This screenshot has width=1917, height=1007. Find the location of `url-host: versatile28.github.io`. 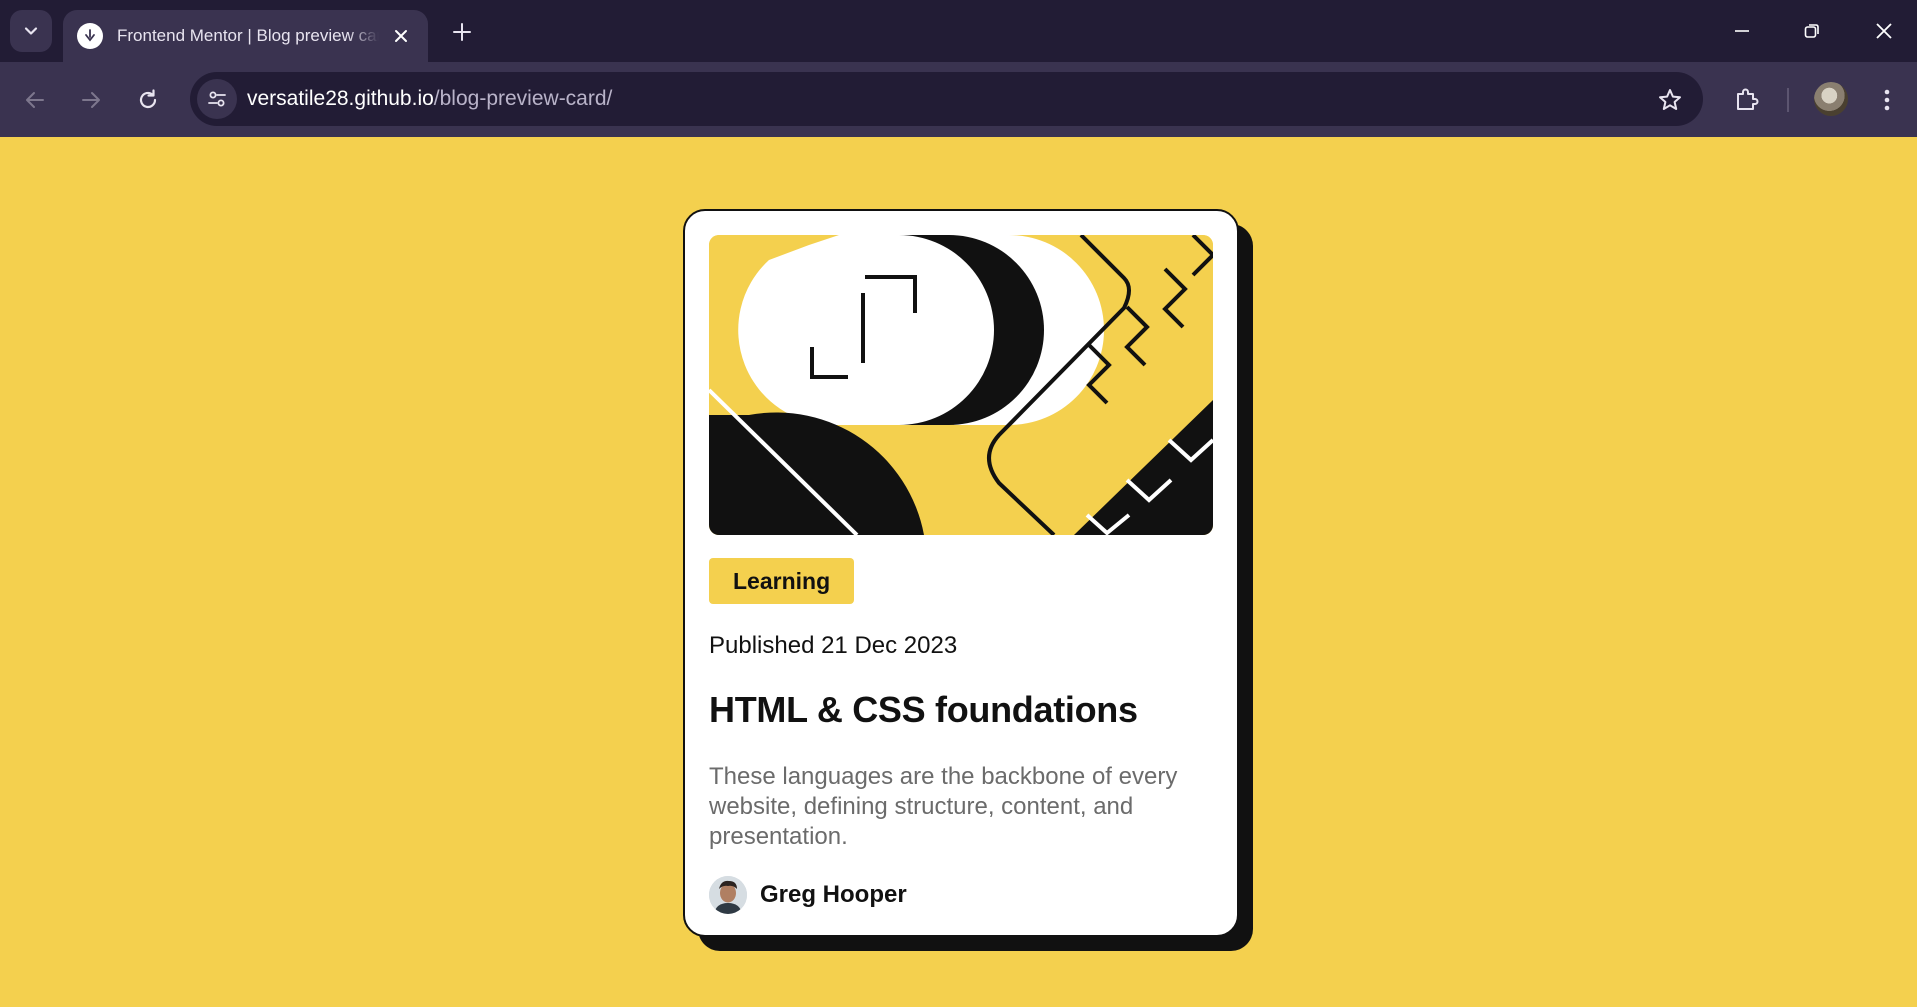

url-host: versatile28.github.io is located at coordinates (340, 98).